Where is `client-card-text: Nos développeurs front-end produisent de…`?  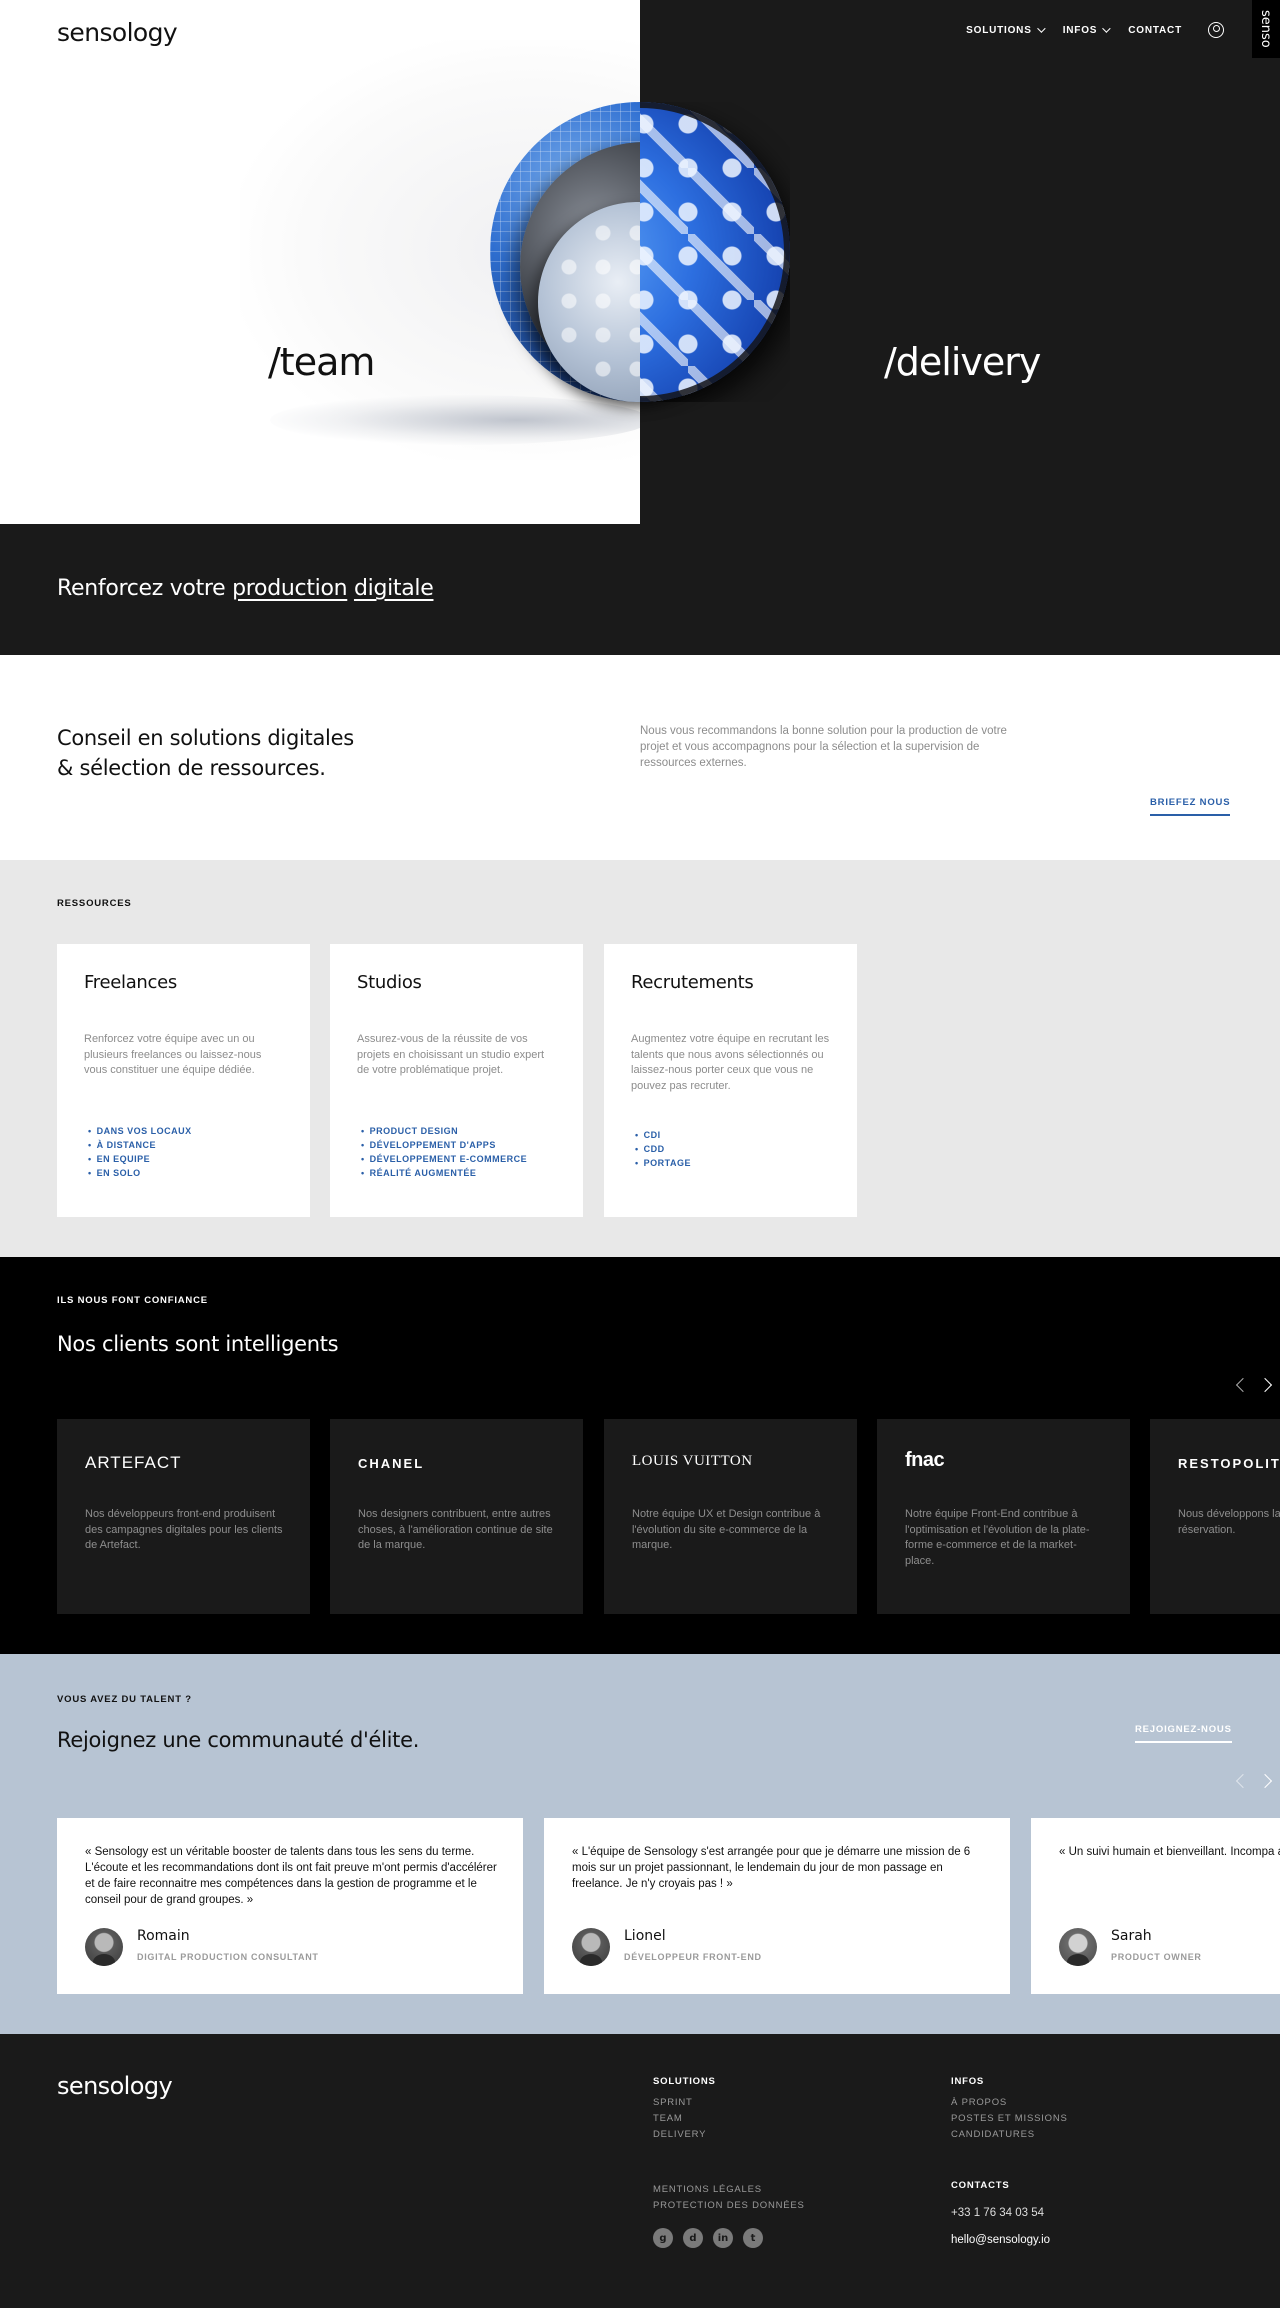 client-card-text: Nos développeurs front-end produisent de… is located at coordinates (184, 1529).